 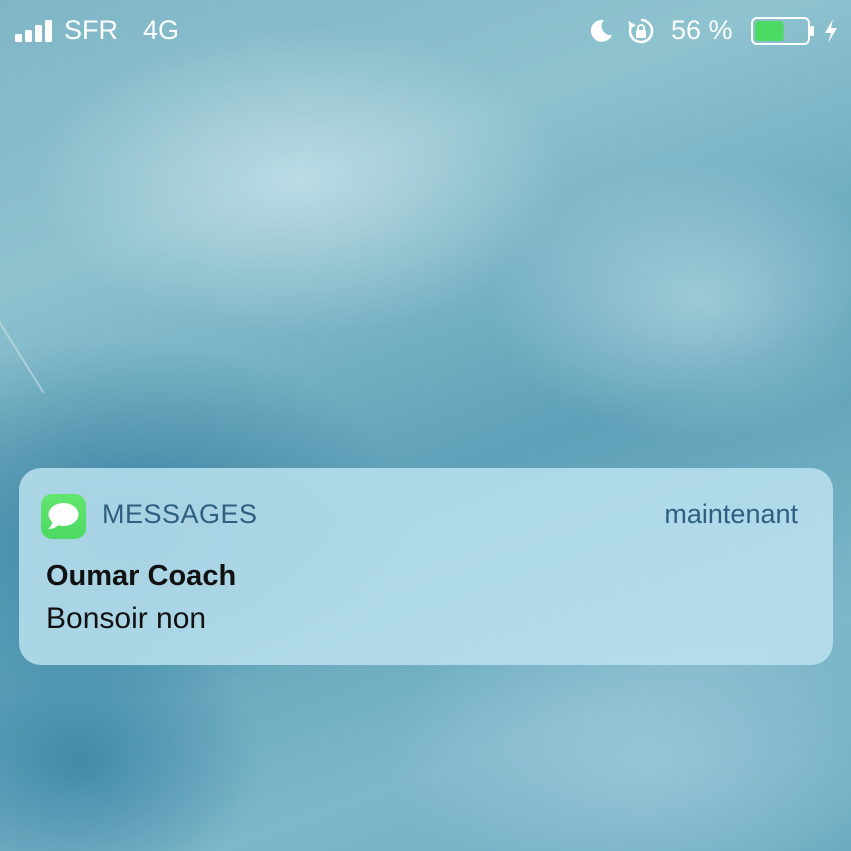 What do you see at coordinates (702, 30) in the screenshot?
I see `battery-percent: 56 %` at bounding box center [702, 30].